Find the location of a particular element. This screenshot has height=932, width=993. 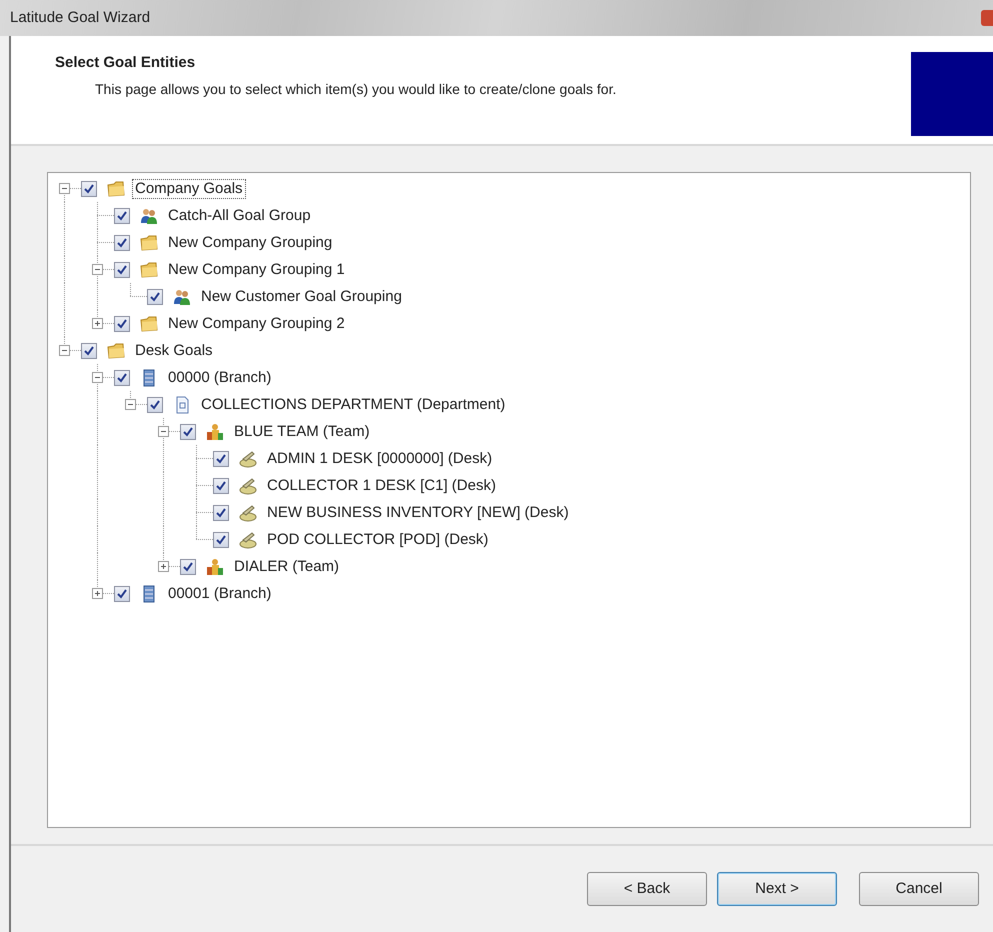

page-description: This page allows you to select which item(s) you would like to create/clone goals for. is located at coordinates (355, 89).